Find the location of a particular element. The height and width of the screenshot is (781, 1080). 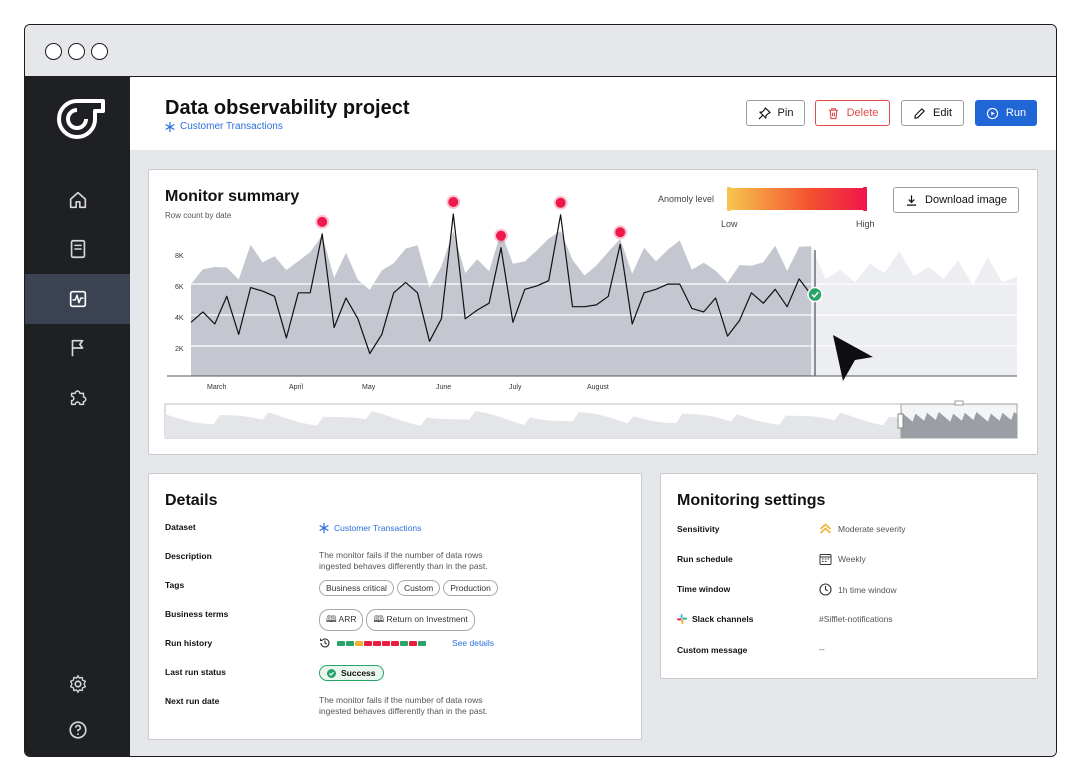

business-terms-list: 🕮 ARR 🕮 Return on Investment is located at coordinates (398, 620).